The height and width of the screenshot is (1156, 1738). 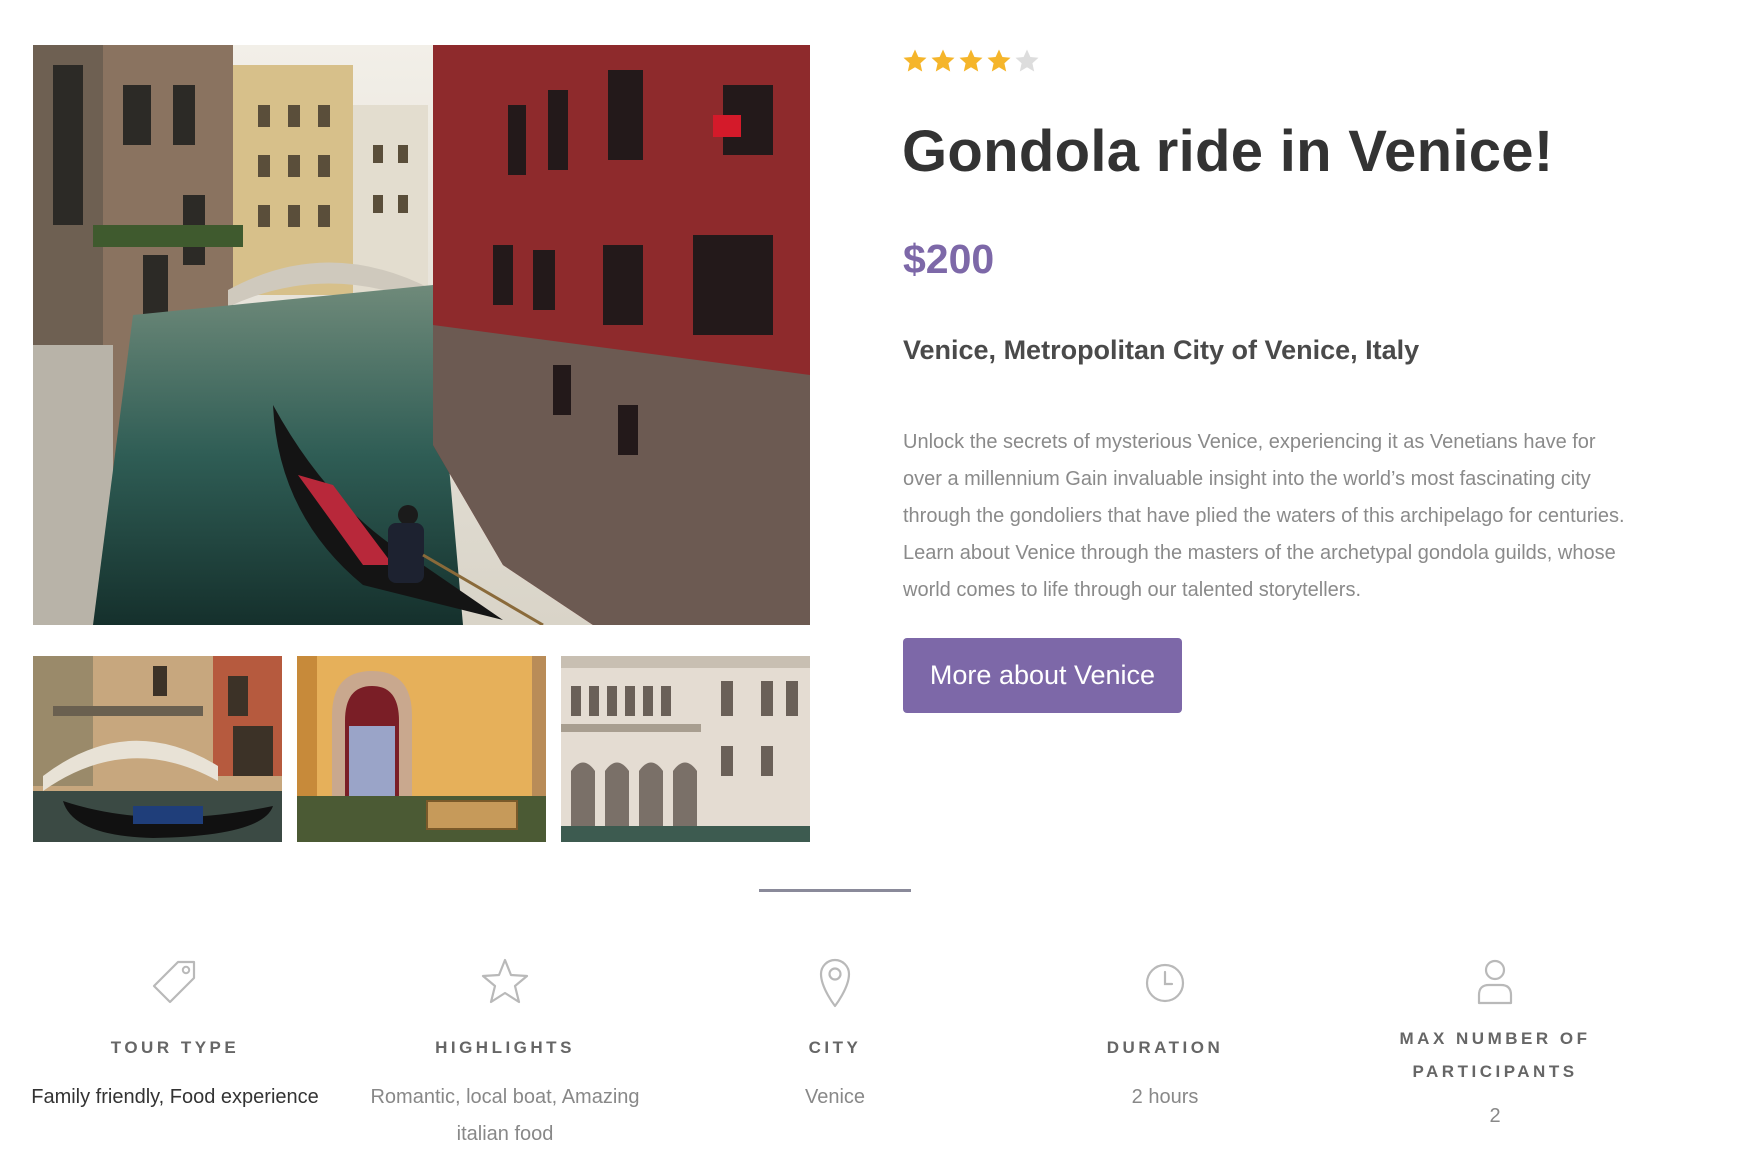 What do you see at coordinates (1165, 1047) in the screenshot?
I see `detail-label: DURATION` at bounding box center [1165, 1047].